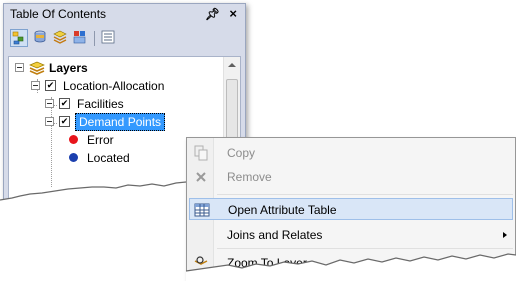 Image resolution: width=516 pixels, height=281 pixels. What do you see at coordinates (68, 68) in the screenshot?
I see `layers-label: Layers` at bounding box center [68, 68].